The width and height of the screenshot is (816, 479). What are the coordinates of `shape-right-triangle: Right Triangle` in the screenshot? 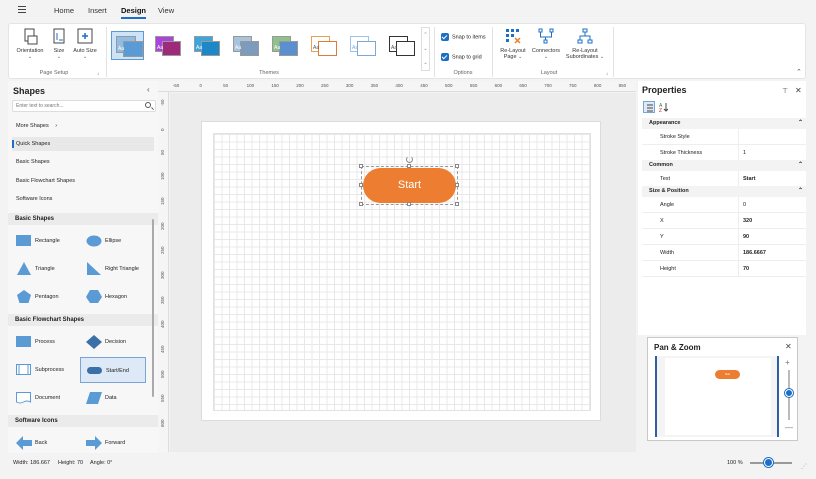 It's located at (113, 269).